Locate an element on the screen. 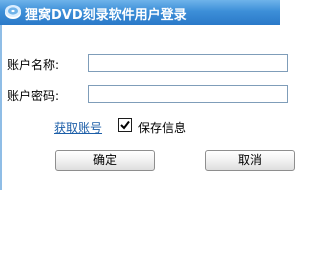 Image resolution: width=320 pixels, height=270 pixels. title-bar: 狸窝DVD刻录软件用户登录 is located at coordinates (140, 12).